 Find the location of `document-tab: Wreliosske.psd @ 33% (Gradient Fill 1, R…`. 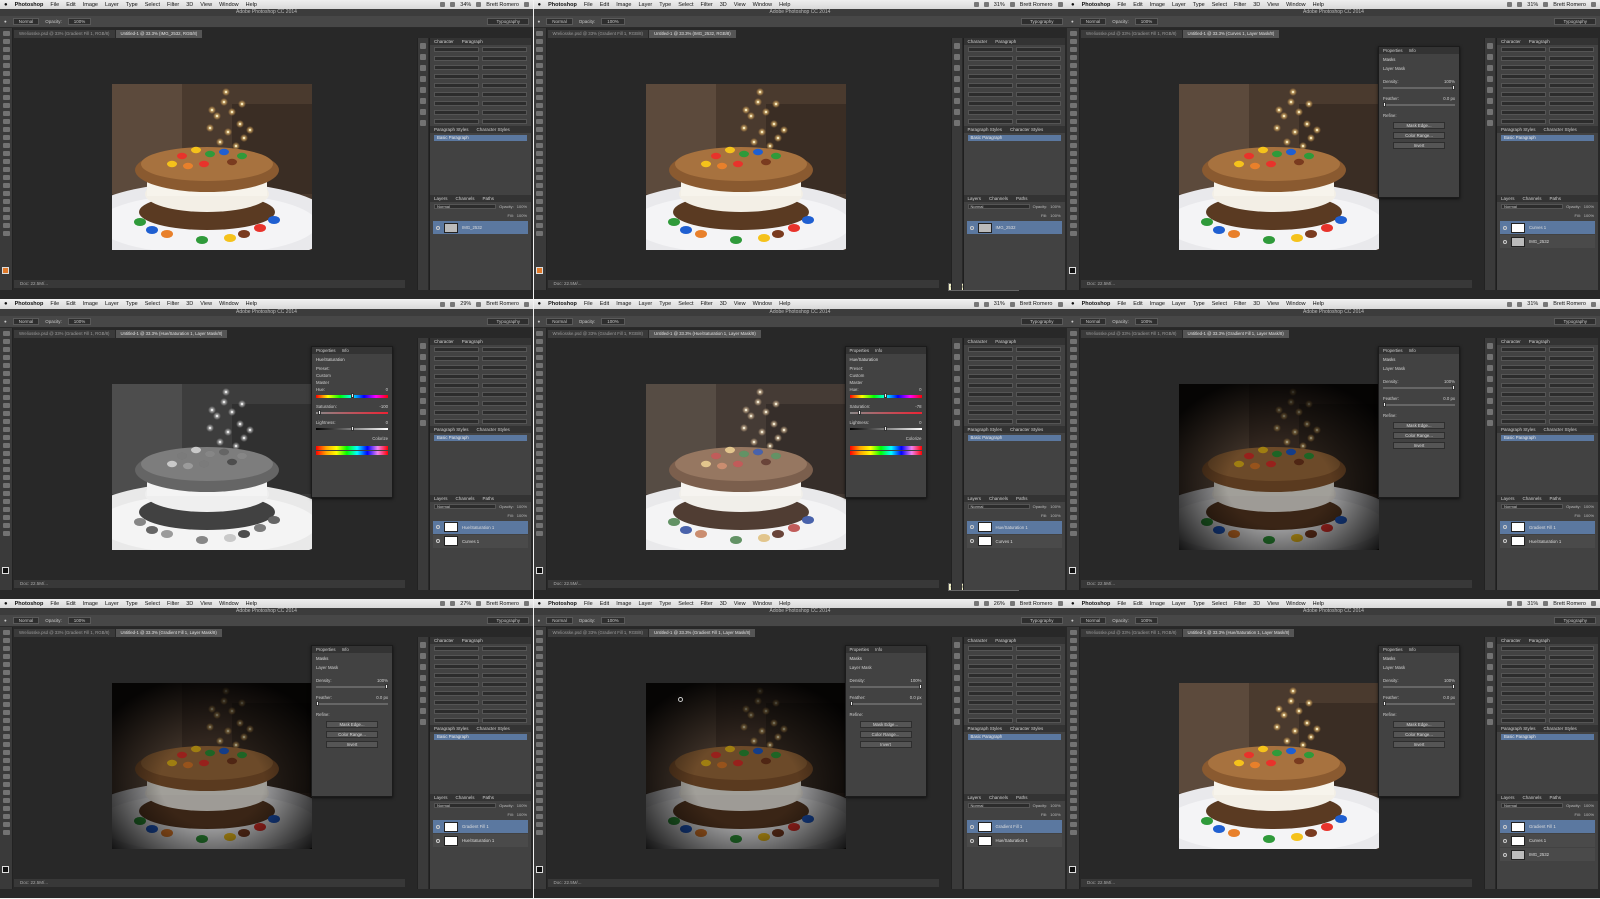

document-tab: Wreliosske.psd @ 33% (Gradient Fill 1, R… is located at coordinates (1131, 333).